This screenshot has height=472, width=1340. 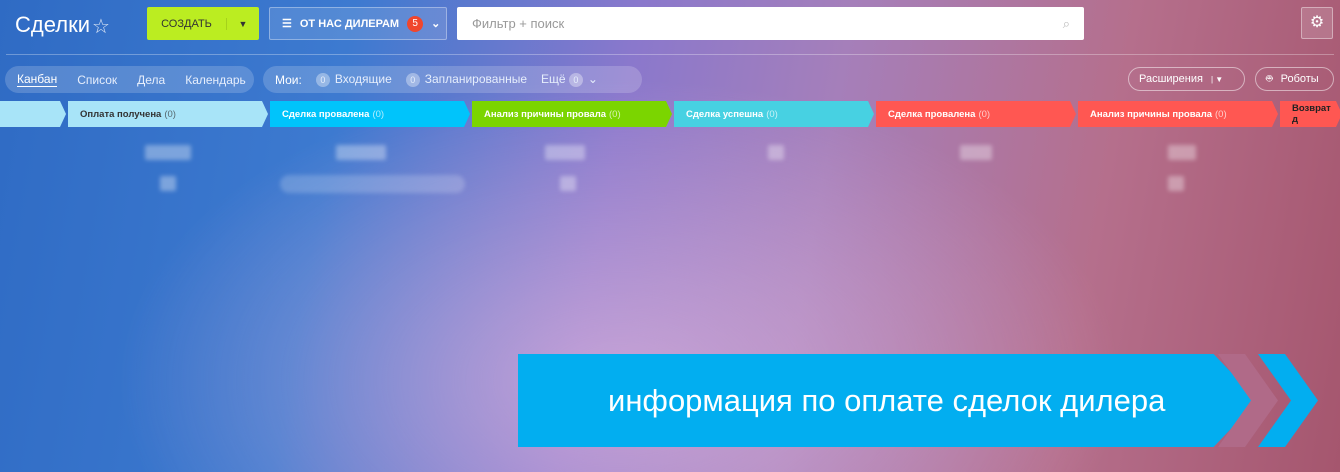 I want to click on search-input: Фильтр + поиск ⌕, so click(x=770, y=23).